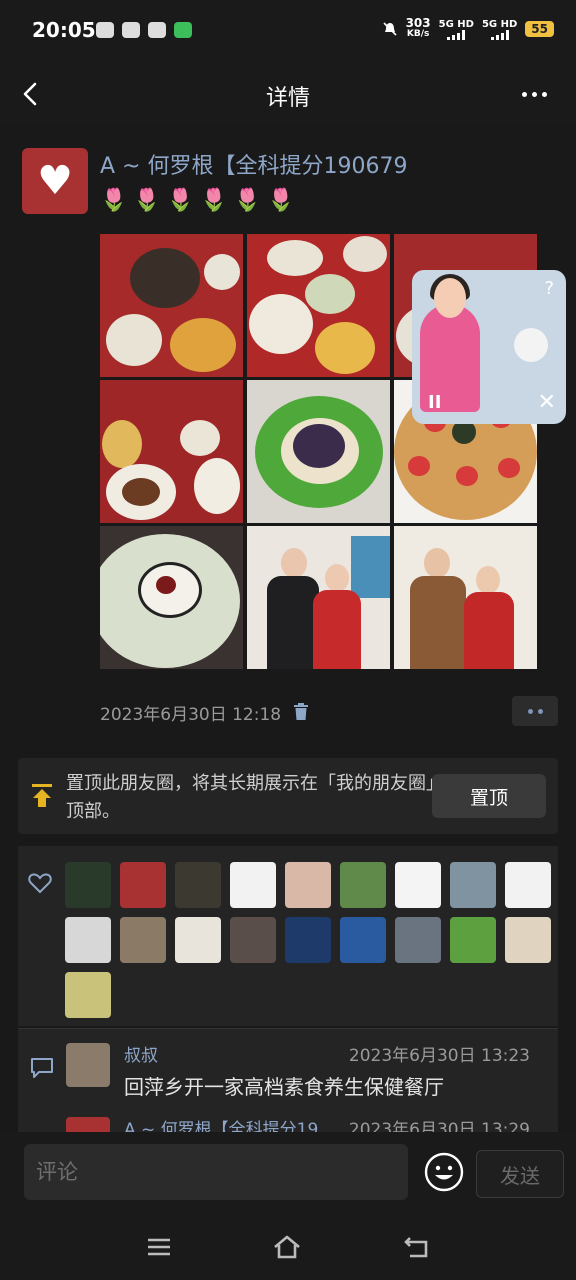 This screenshot has height=1280, width=576. I want to click on comment-time: 2023年6月30日 13:23, so click(439, 1056).